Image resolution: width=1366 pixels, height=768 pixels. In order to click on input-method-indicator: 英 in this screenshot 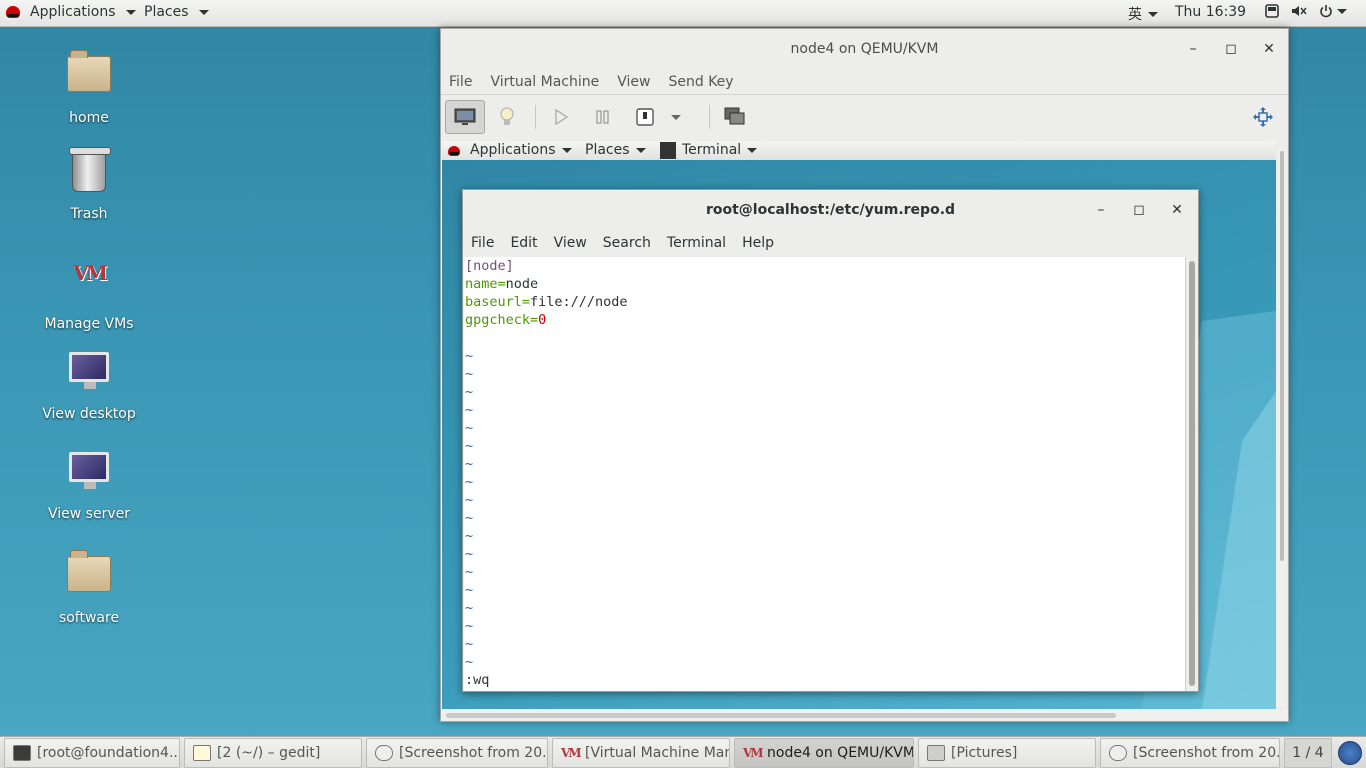, I will do `click(1143, 14)`.